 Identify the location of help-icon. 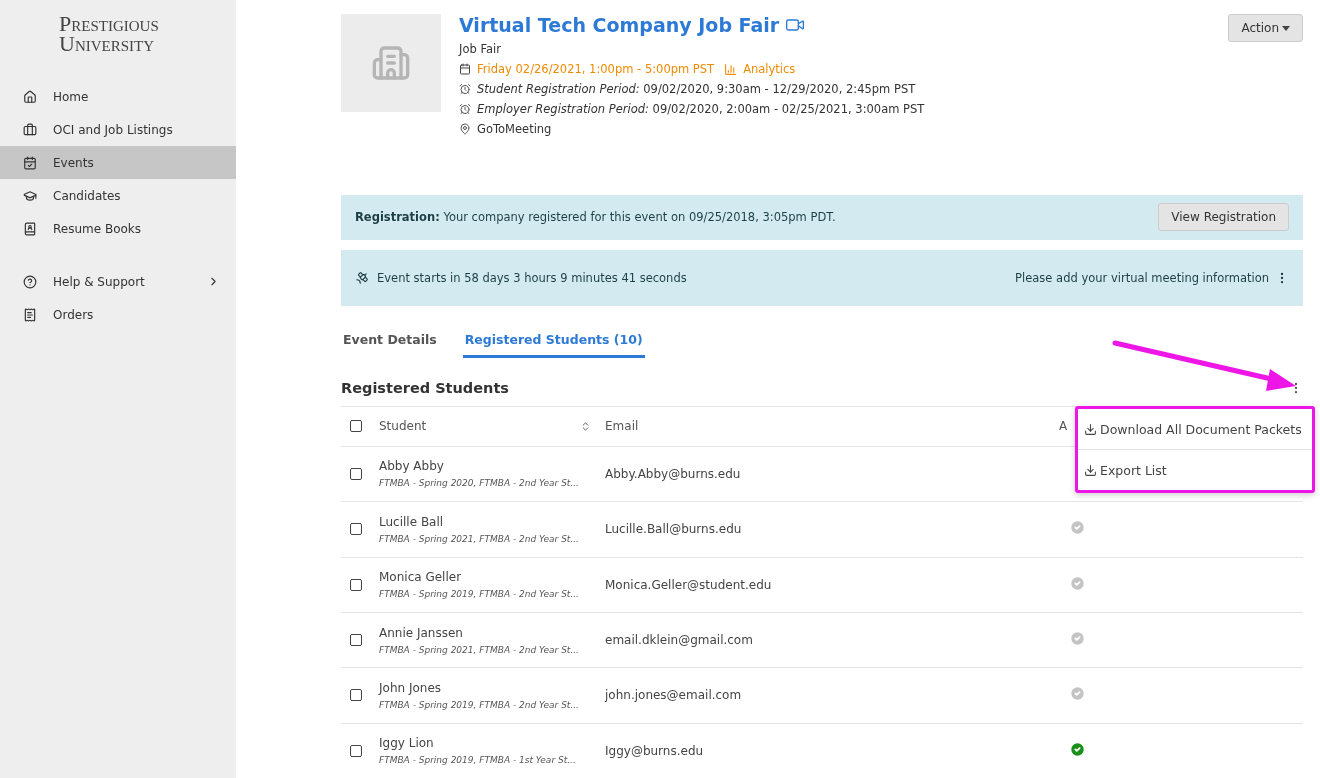
(30, 281).